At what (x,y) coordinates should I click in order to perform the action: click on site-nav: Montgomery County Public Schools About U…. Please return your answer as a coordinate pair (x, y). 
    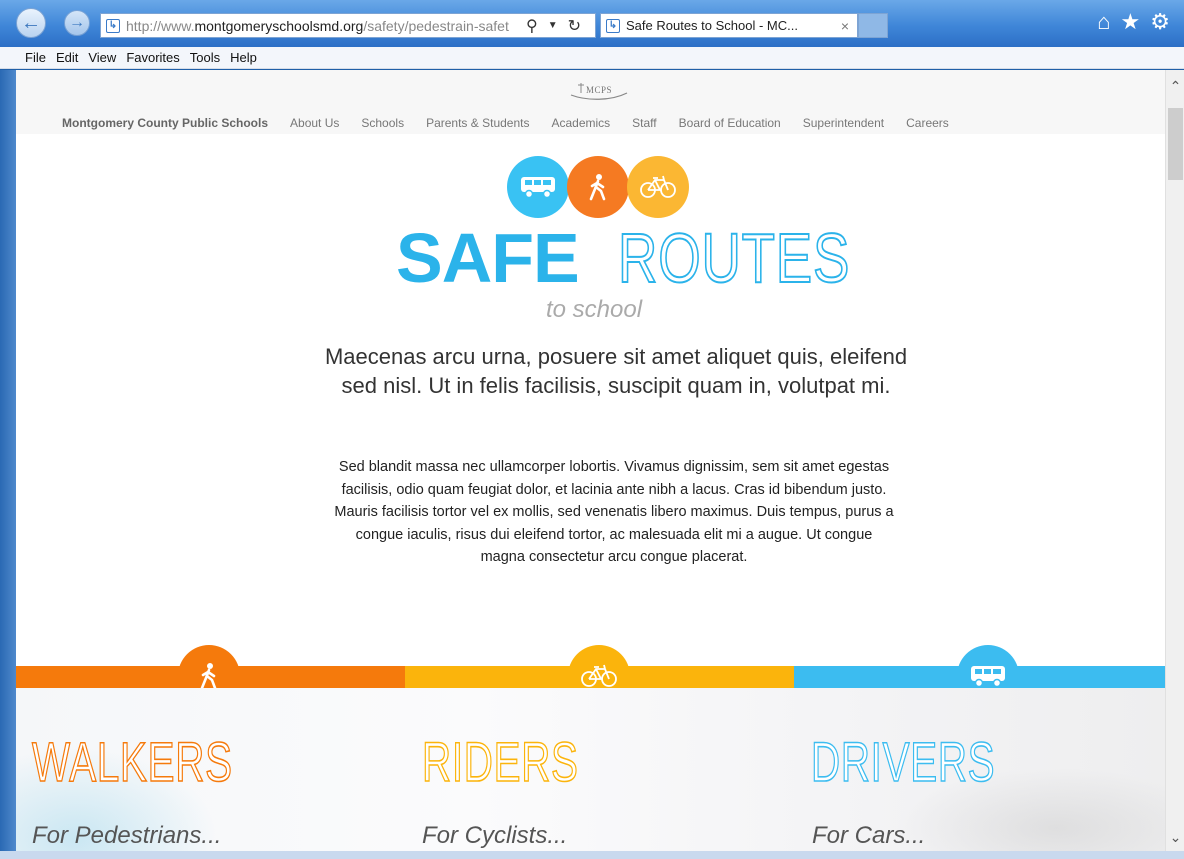
    Looking at the image, I should click on (505, 123).